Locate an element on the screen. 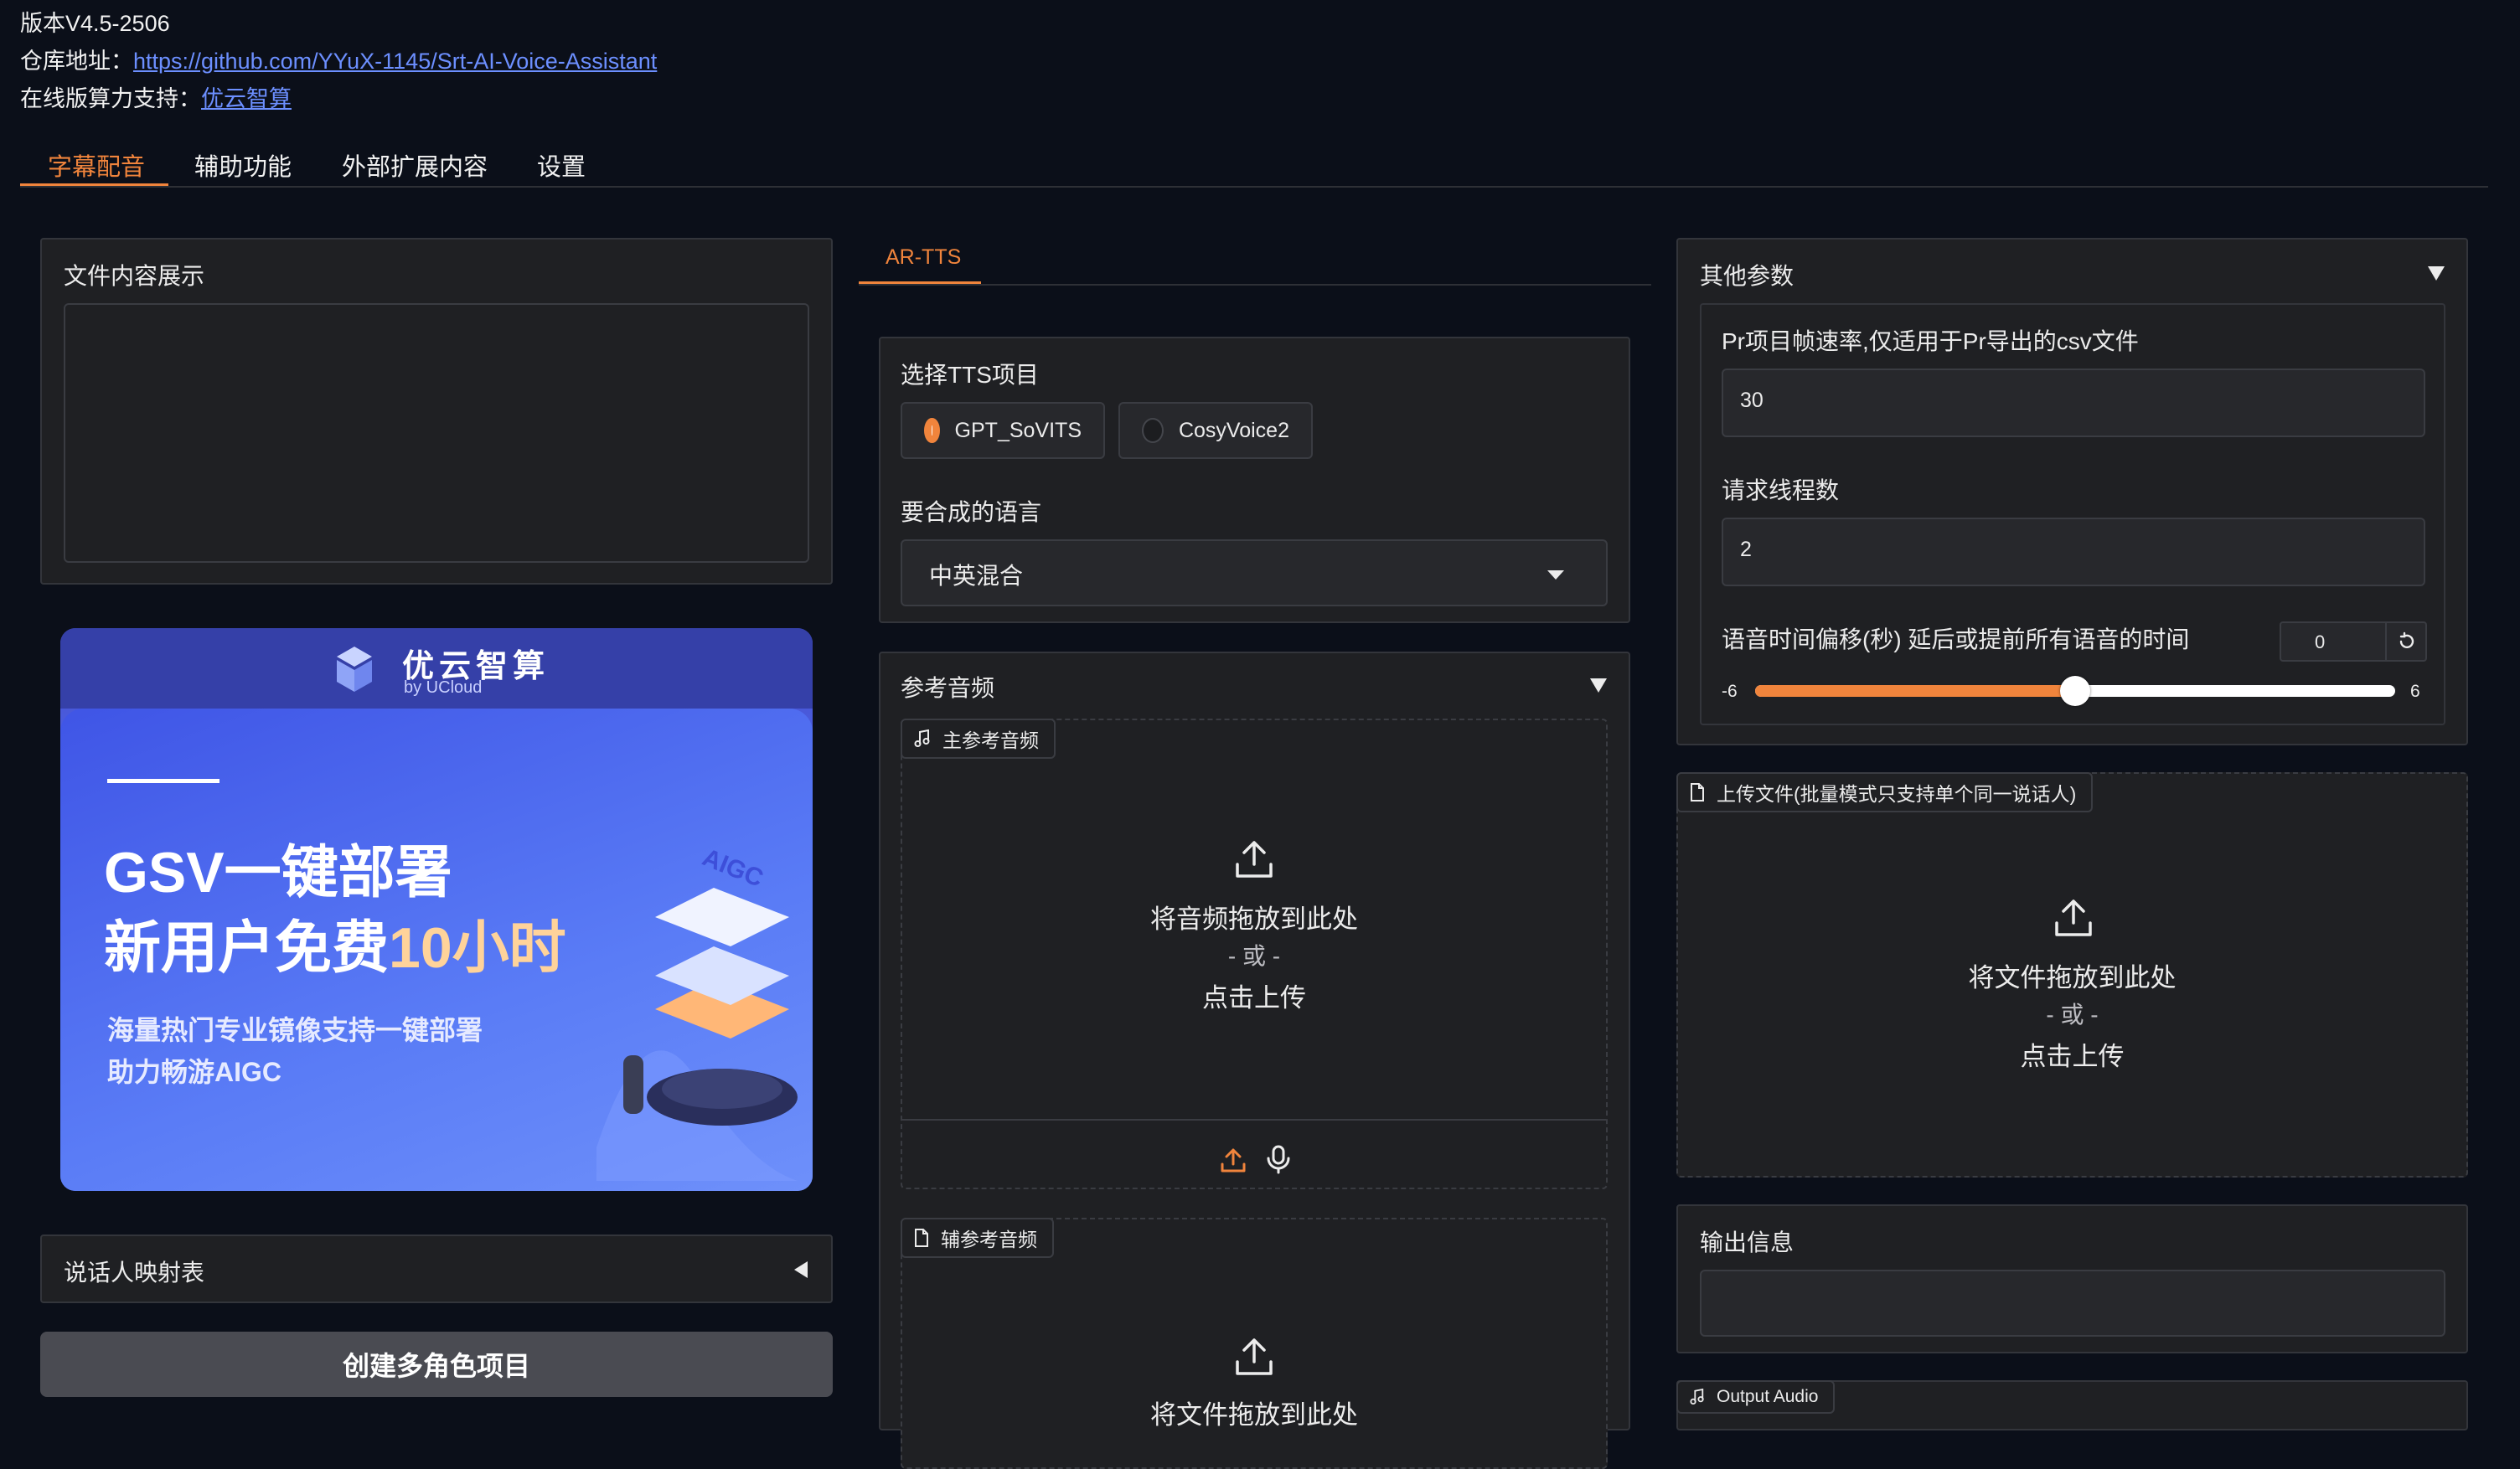 The width and height of the screenshot is (2520, 1469). language-value: 中英混合 is located at coordinates (976, 576).